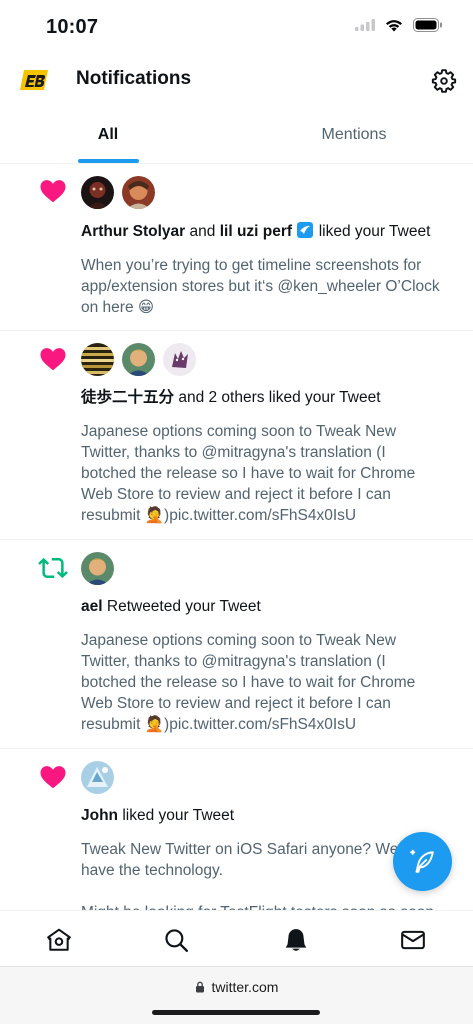 The image size is (473, 1024). What do you see at coordinates (59, 940) in the screenshot?
I see `home-icon` at bounding box center [59, 940].